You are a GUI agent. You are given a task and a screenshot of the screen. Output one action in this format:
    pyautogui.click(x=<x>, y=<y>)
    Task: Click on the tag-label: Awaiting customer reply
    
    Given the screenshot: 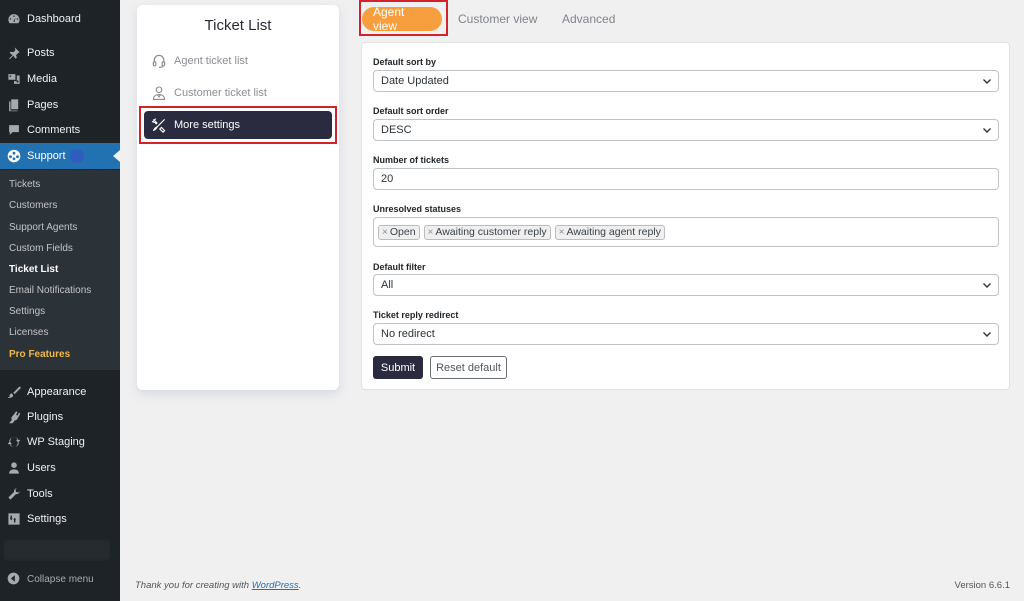 What is the action you would take?
    pyautogui.click(x=491, y=232)
    